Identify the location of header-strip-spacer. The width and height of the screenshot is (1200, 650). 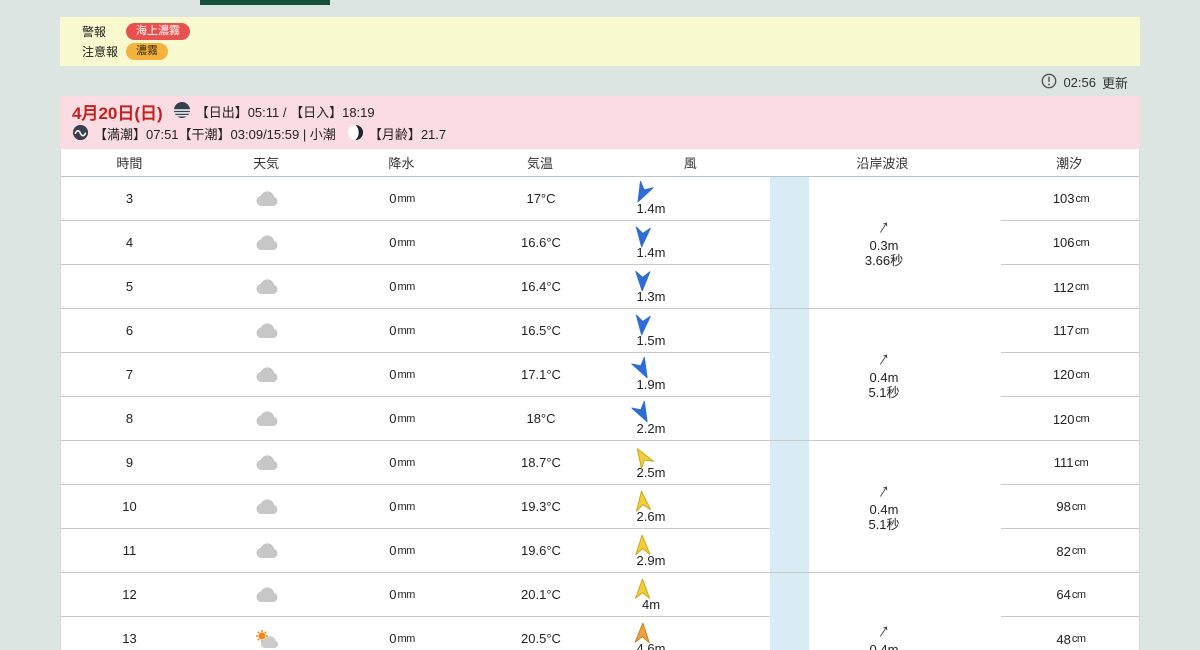
(788, 162).